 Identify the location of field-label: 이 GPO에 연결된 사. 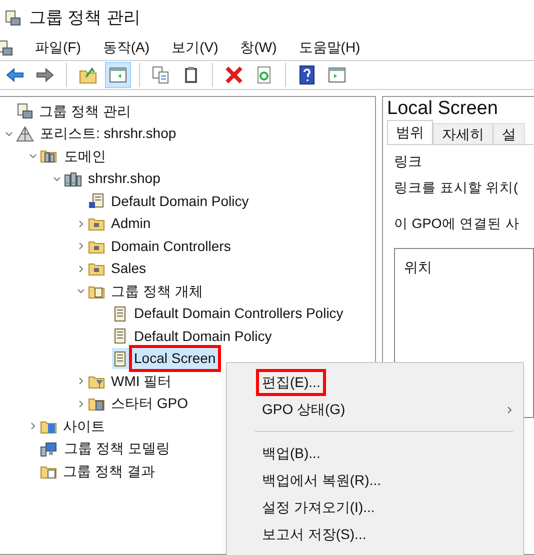
(457, 224).